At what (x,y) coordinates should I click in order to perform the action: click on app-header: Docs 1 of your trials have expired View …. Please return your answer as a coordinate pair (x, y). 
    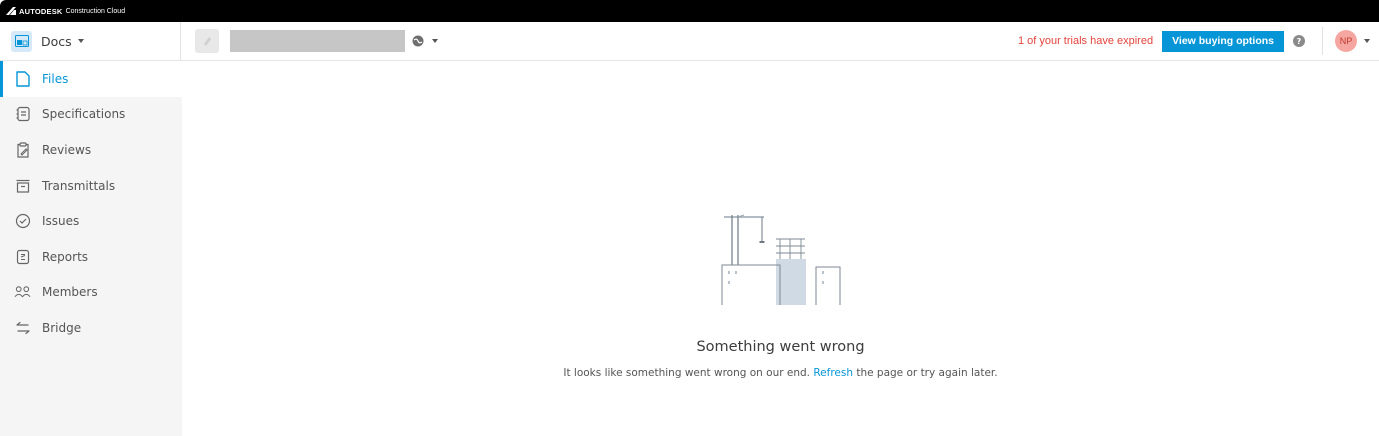
    Looking at the image, I should click on (689, 41).